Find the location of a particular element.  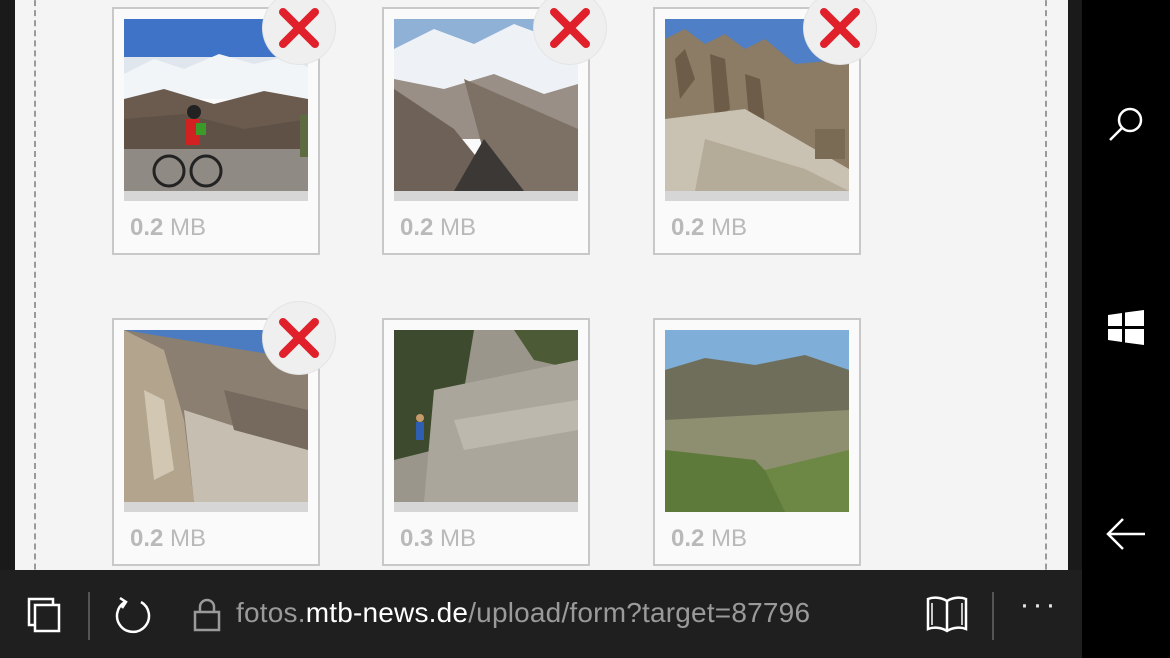

lock-icon is located at coordinates (207, 615).